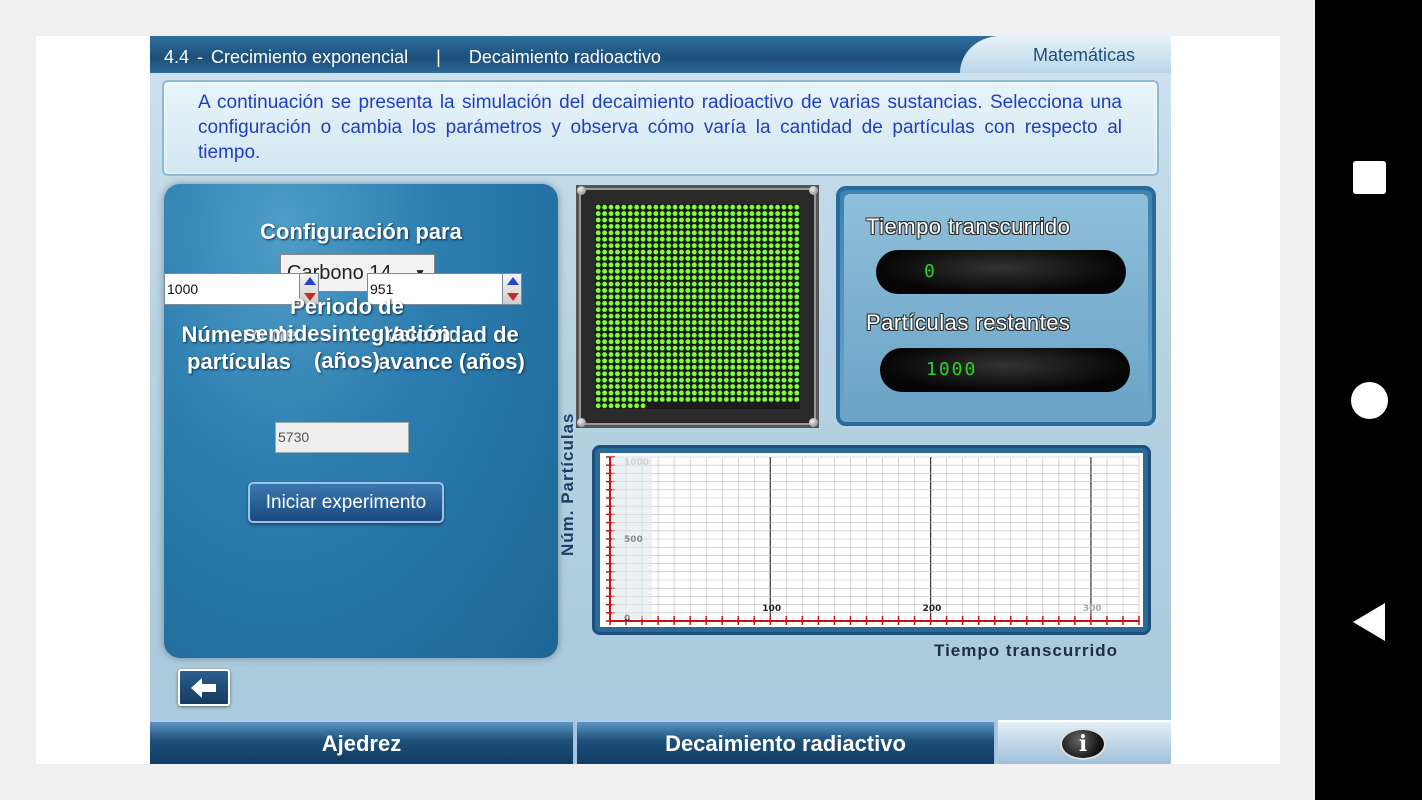 This screenshot has height=800, width=1422. Describe the element at coordinates (1369, 177) in the screenshot. I see `recent-apps-icon` at that location.